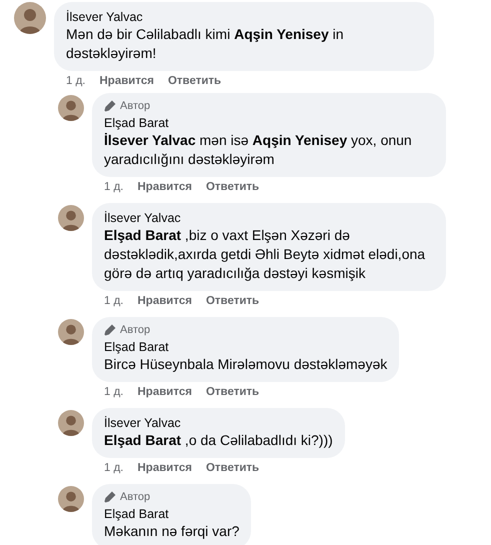  I want to click on comment-text: Bircə Hüseynbala Mirələmovu dəstəkləməyək, so click(246, 364).